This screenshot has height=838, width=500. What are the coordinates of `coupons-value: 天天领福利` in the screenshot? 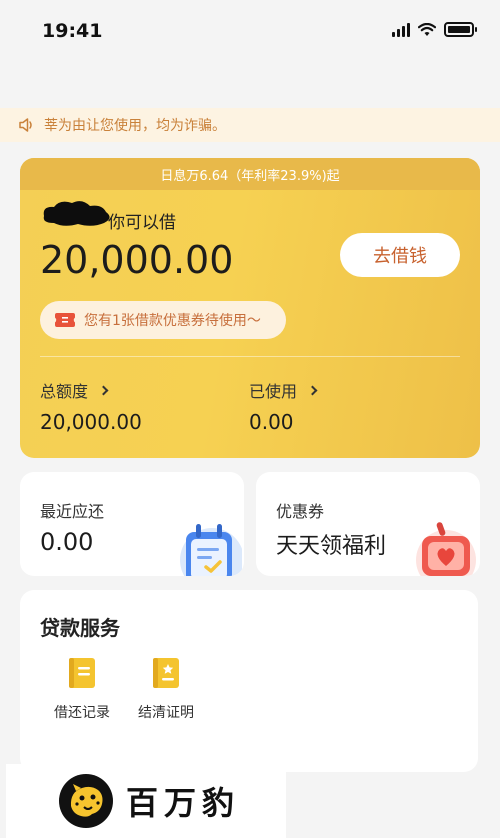 It's located at (331, 546).